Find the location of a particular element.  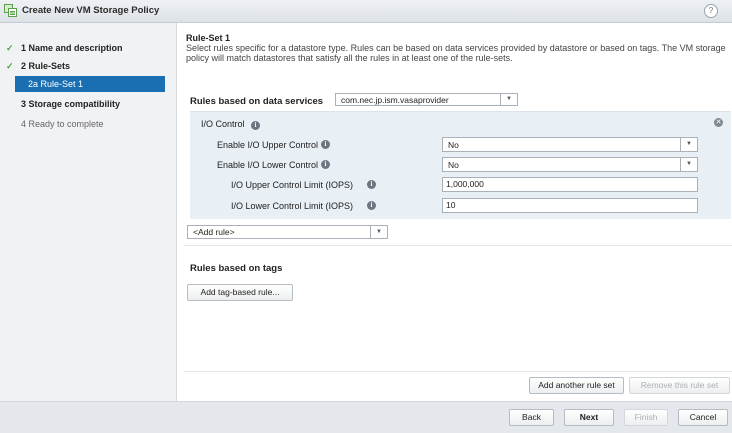

field-row-upper-control: Enable I/O Upper Control i No ▼ is located at coordinates (460, 145).